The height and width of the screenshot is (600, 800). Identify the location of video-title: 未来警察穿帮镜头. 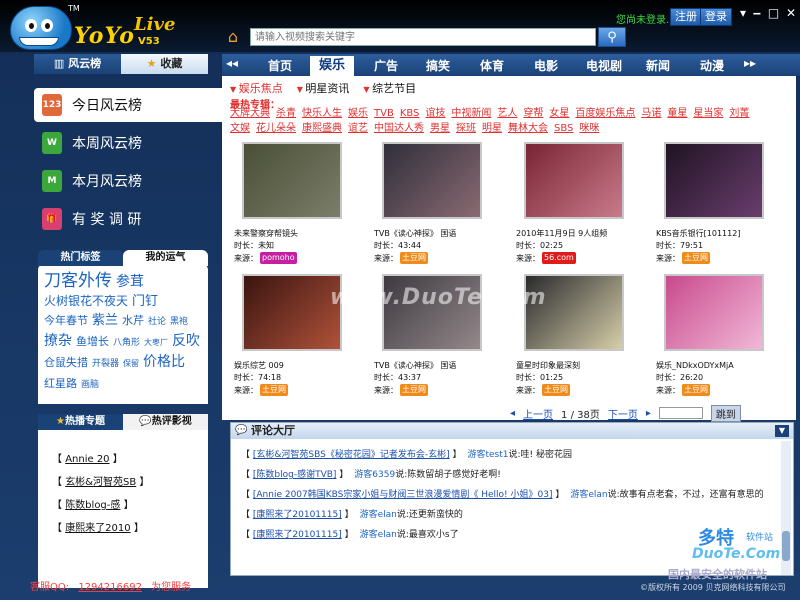
(299, 233).